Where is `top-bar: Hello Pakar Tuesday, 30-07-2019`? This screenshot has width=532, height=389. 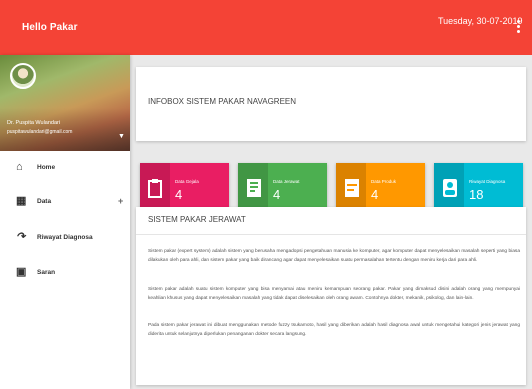
top-bar: Hello Pakar Tuesday, 30-07-2019 is located at coordinates (266, 27).